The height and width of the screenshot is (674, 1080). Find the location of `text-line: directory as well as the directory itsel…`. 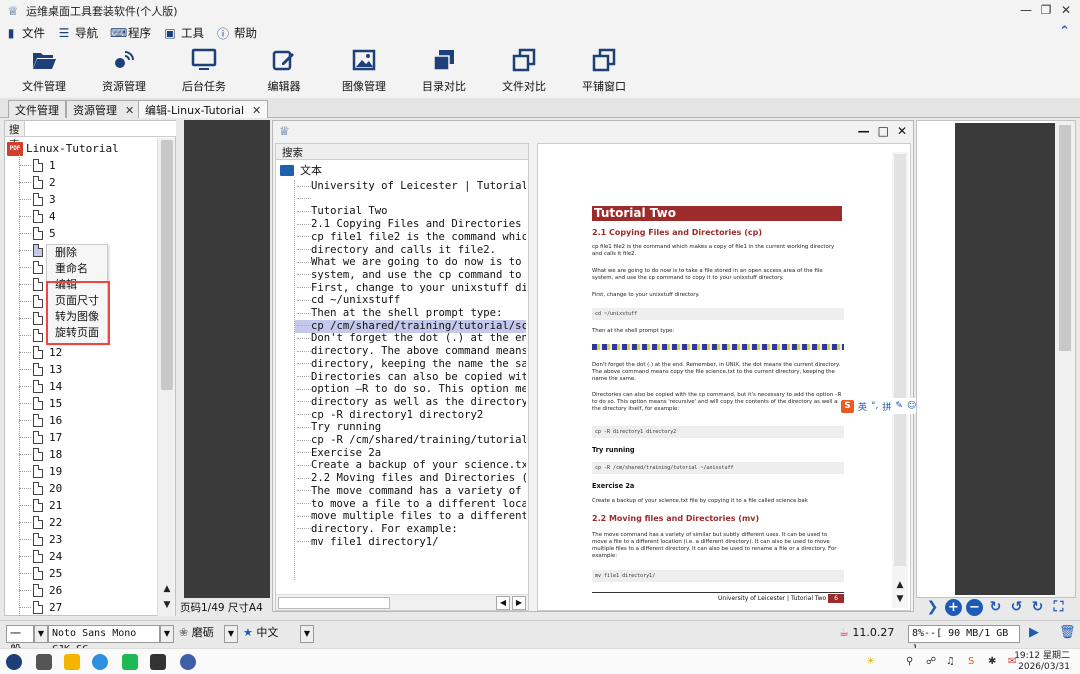

text-line: directory as well as the directory itsel… is located at coordinates (410, 402).